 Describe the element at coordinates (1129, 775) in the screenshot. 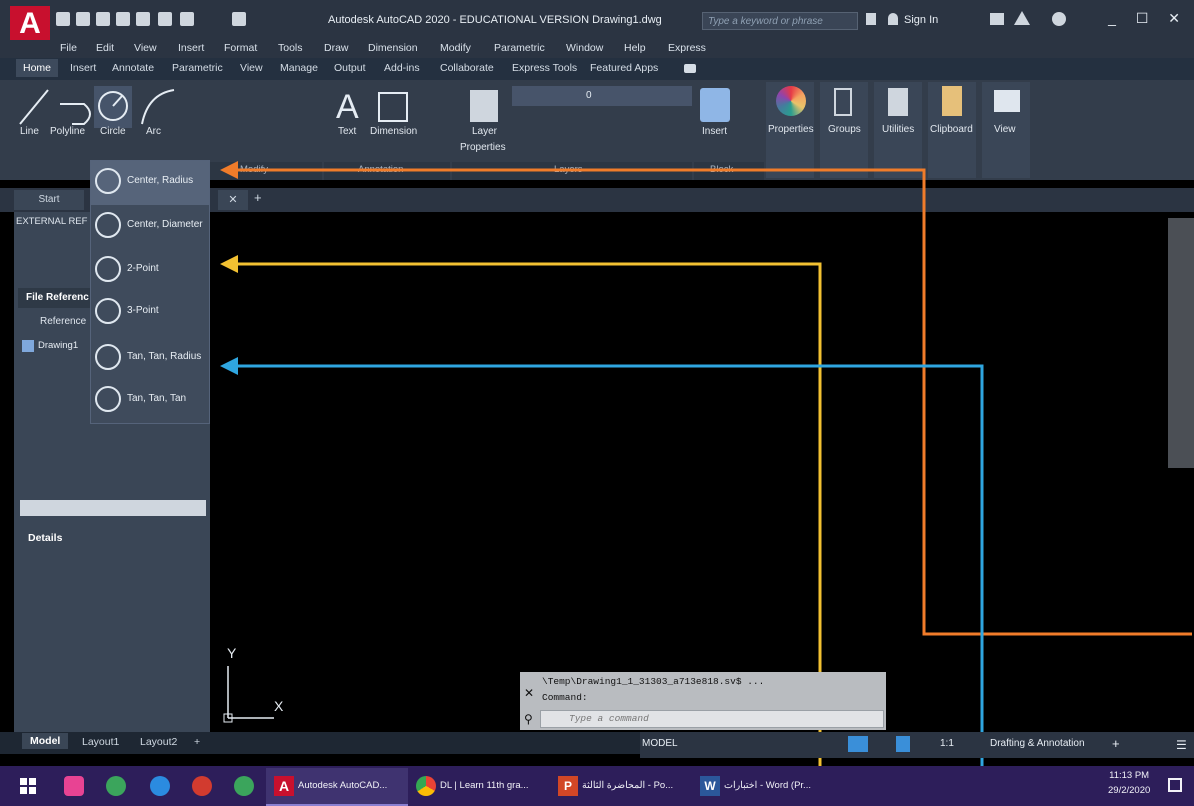

I see `clock-time: 11:13 PM` at that location.